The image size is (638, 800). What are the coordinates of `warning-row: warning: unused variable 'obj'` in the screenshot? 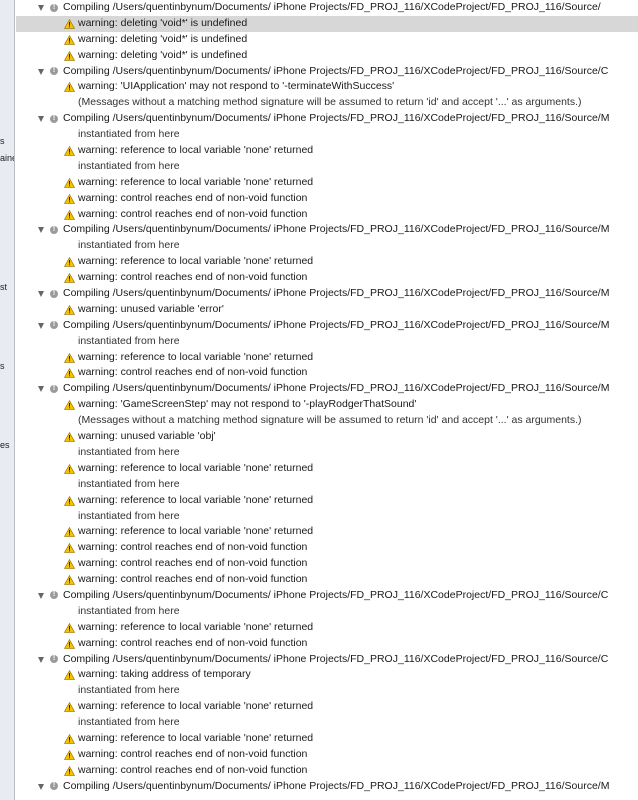 It's located at (327, 437).